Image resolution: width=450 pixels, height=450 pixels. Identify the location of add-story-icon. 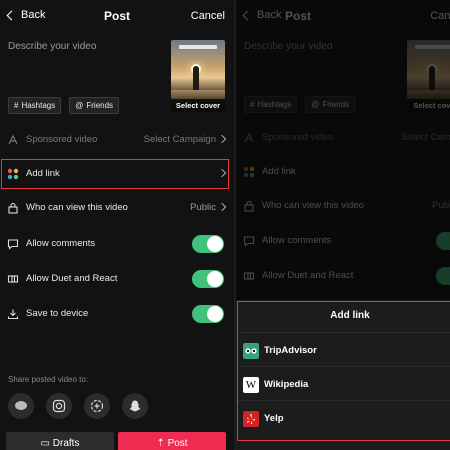
(97, 406).